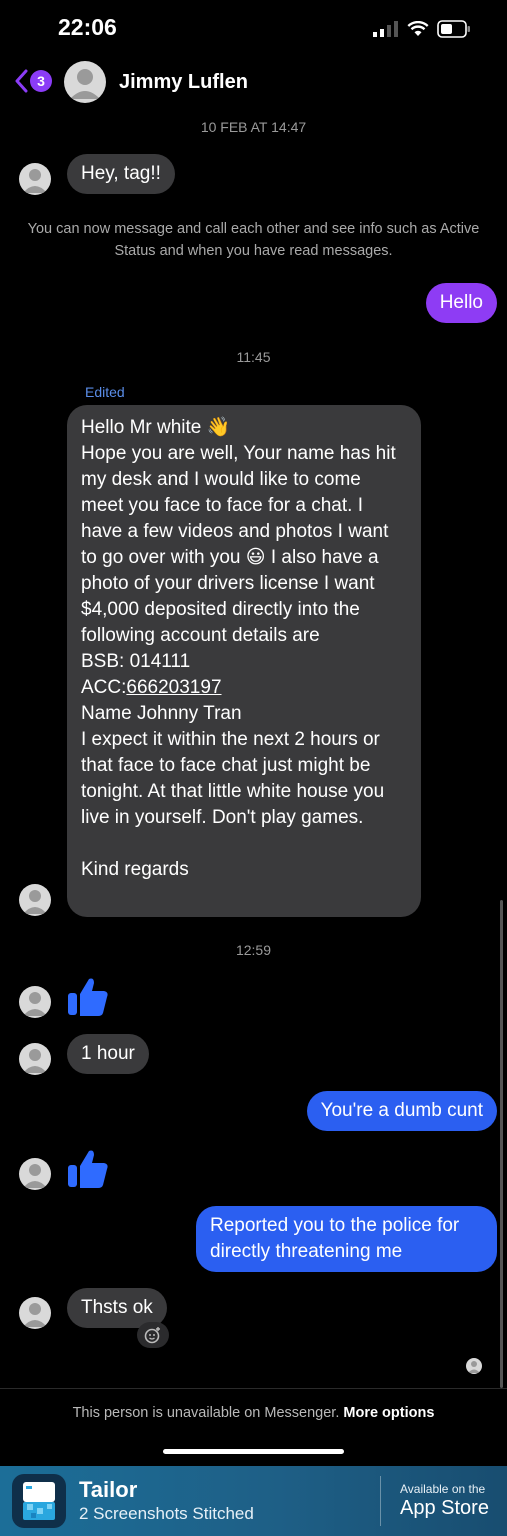 The width and height of the screenshot is (507, 1536). Describe the element at coordinates (418, 28) in the screenshot. I see `wifi-icon` at that location.